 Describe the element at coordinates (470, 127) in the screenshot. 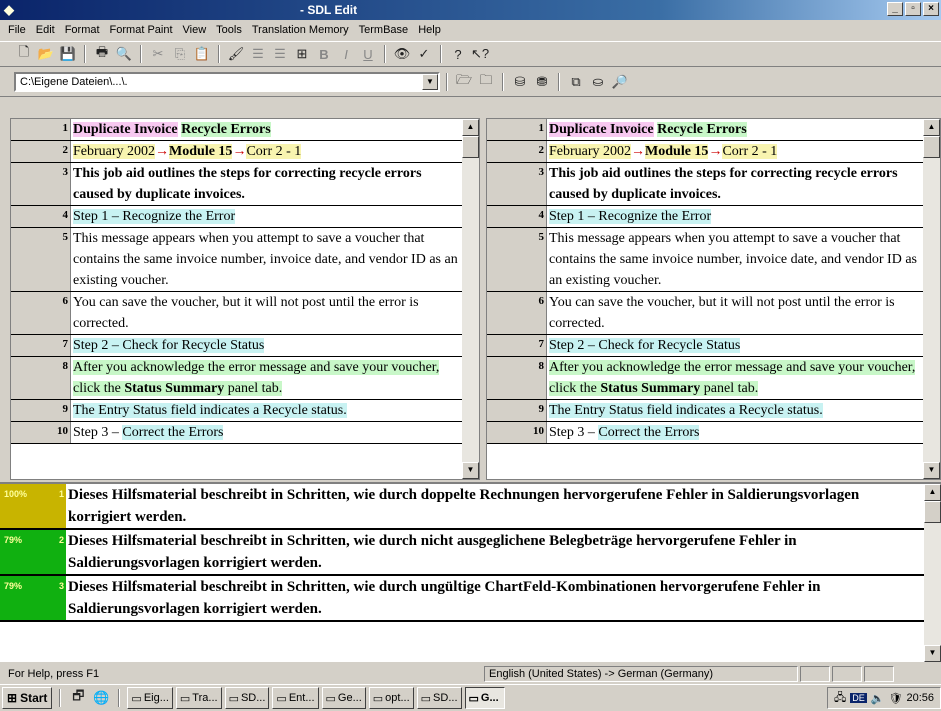

I see `scroll-up-icon: ▲` at that location.